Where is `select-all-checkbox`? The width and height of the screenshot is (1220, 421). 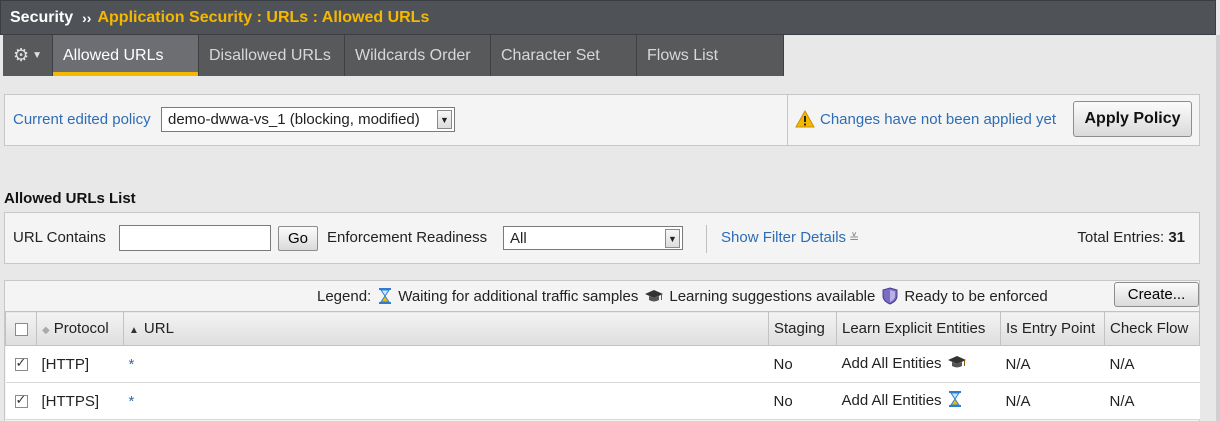
select-all-checkbox is located at coordinates (21, 329).